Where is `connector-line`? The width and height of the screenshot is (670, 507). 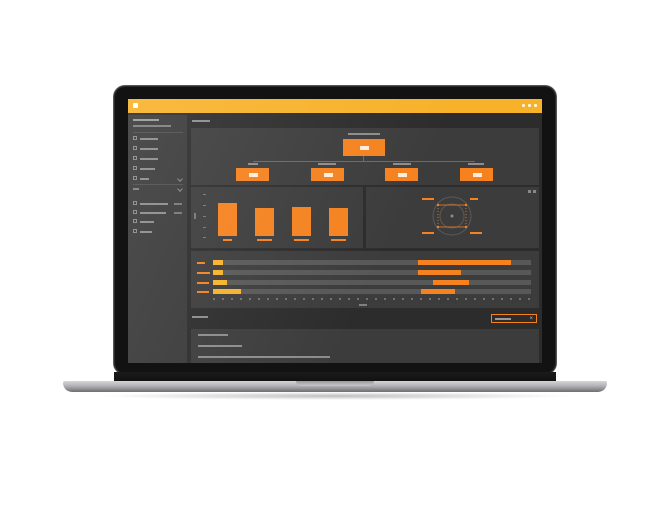
connector-line is located at coordinates (364, 161).